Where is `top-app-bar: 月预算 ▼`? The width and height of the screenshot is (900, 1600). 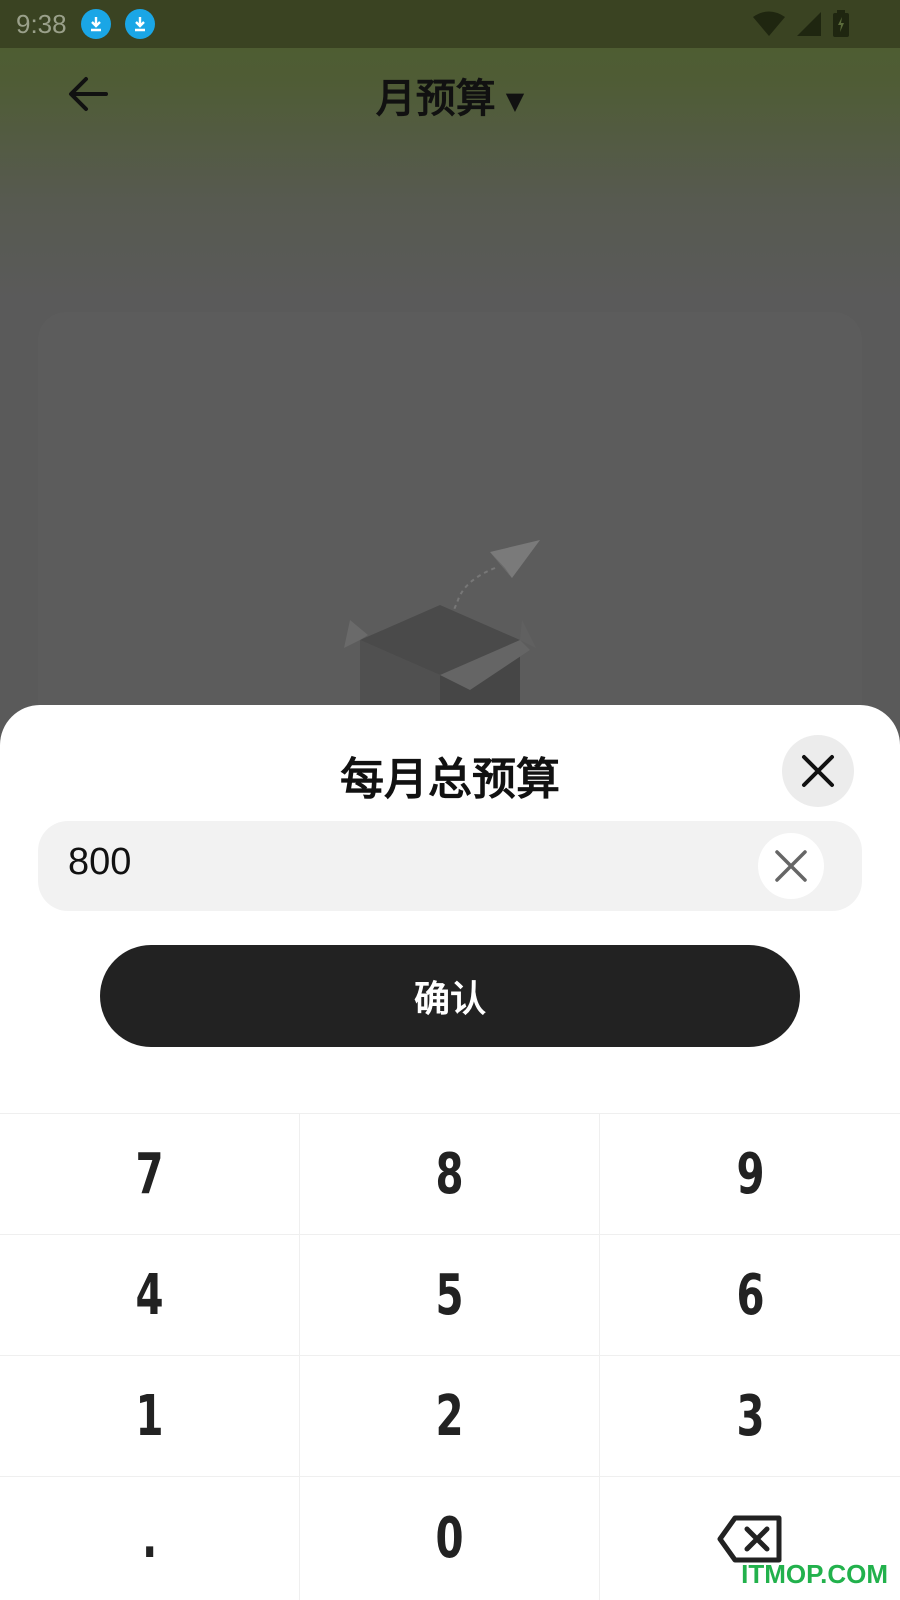 top-app-bar: 月预算 ▼ is located at coordinates (450, 94).